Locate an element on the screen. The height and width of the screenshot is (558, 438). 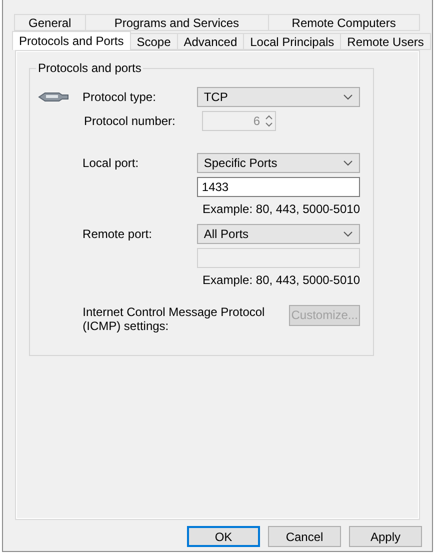
tab: General is located at coordinates (50, 22).